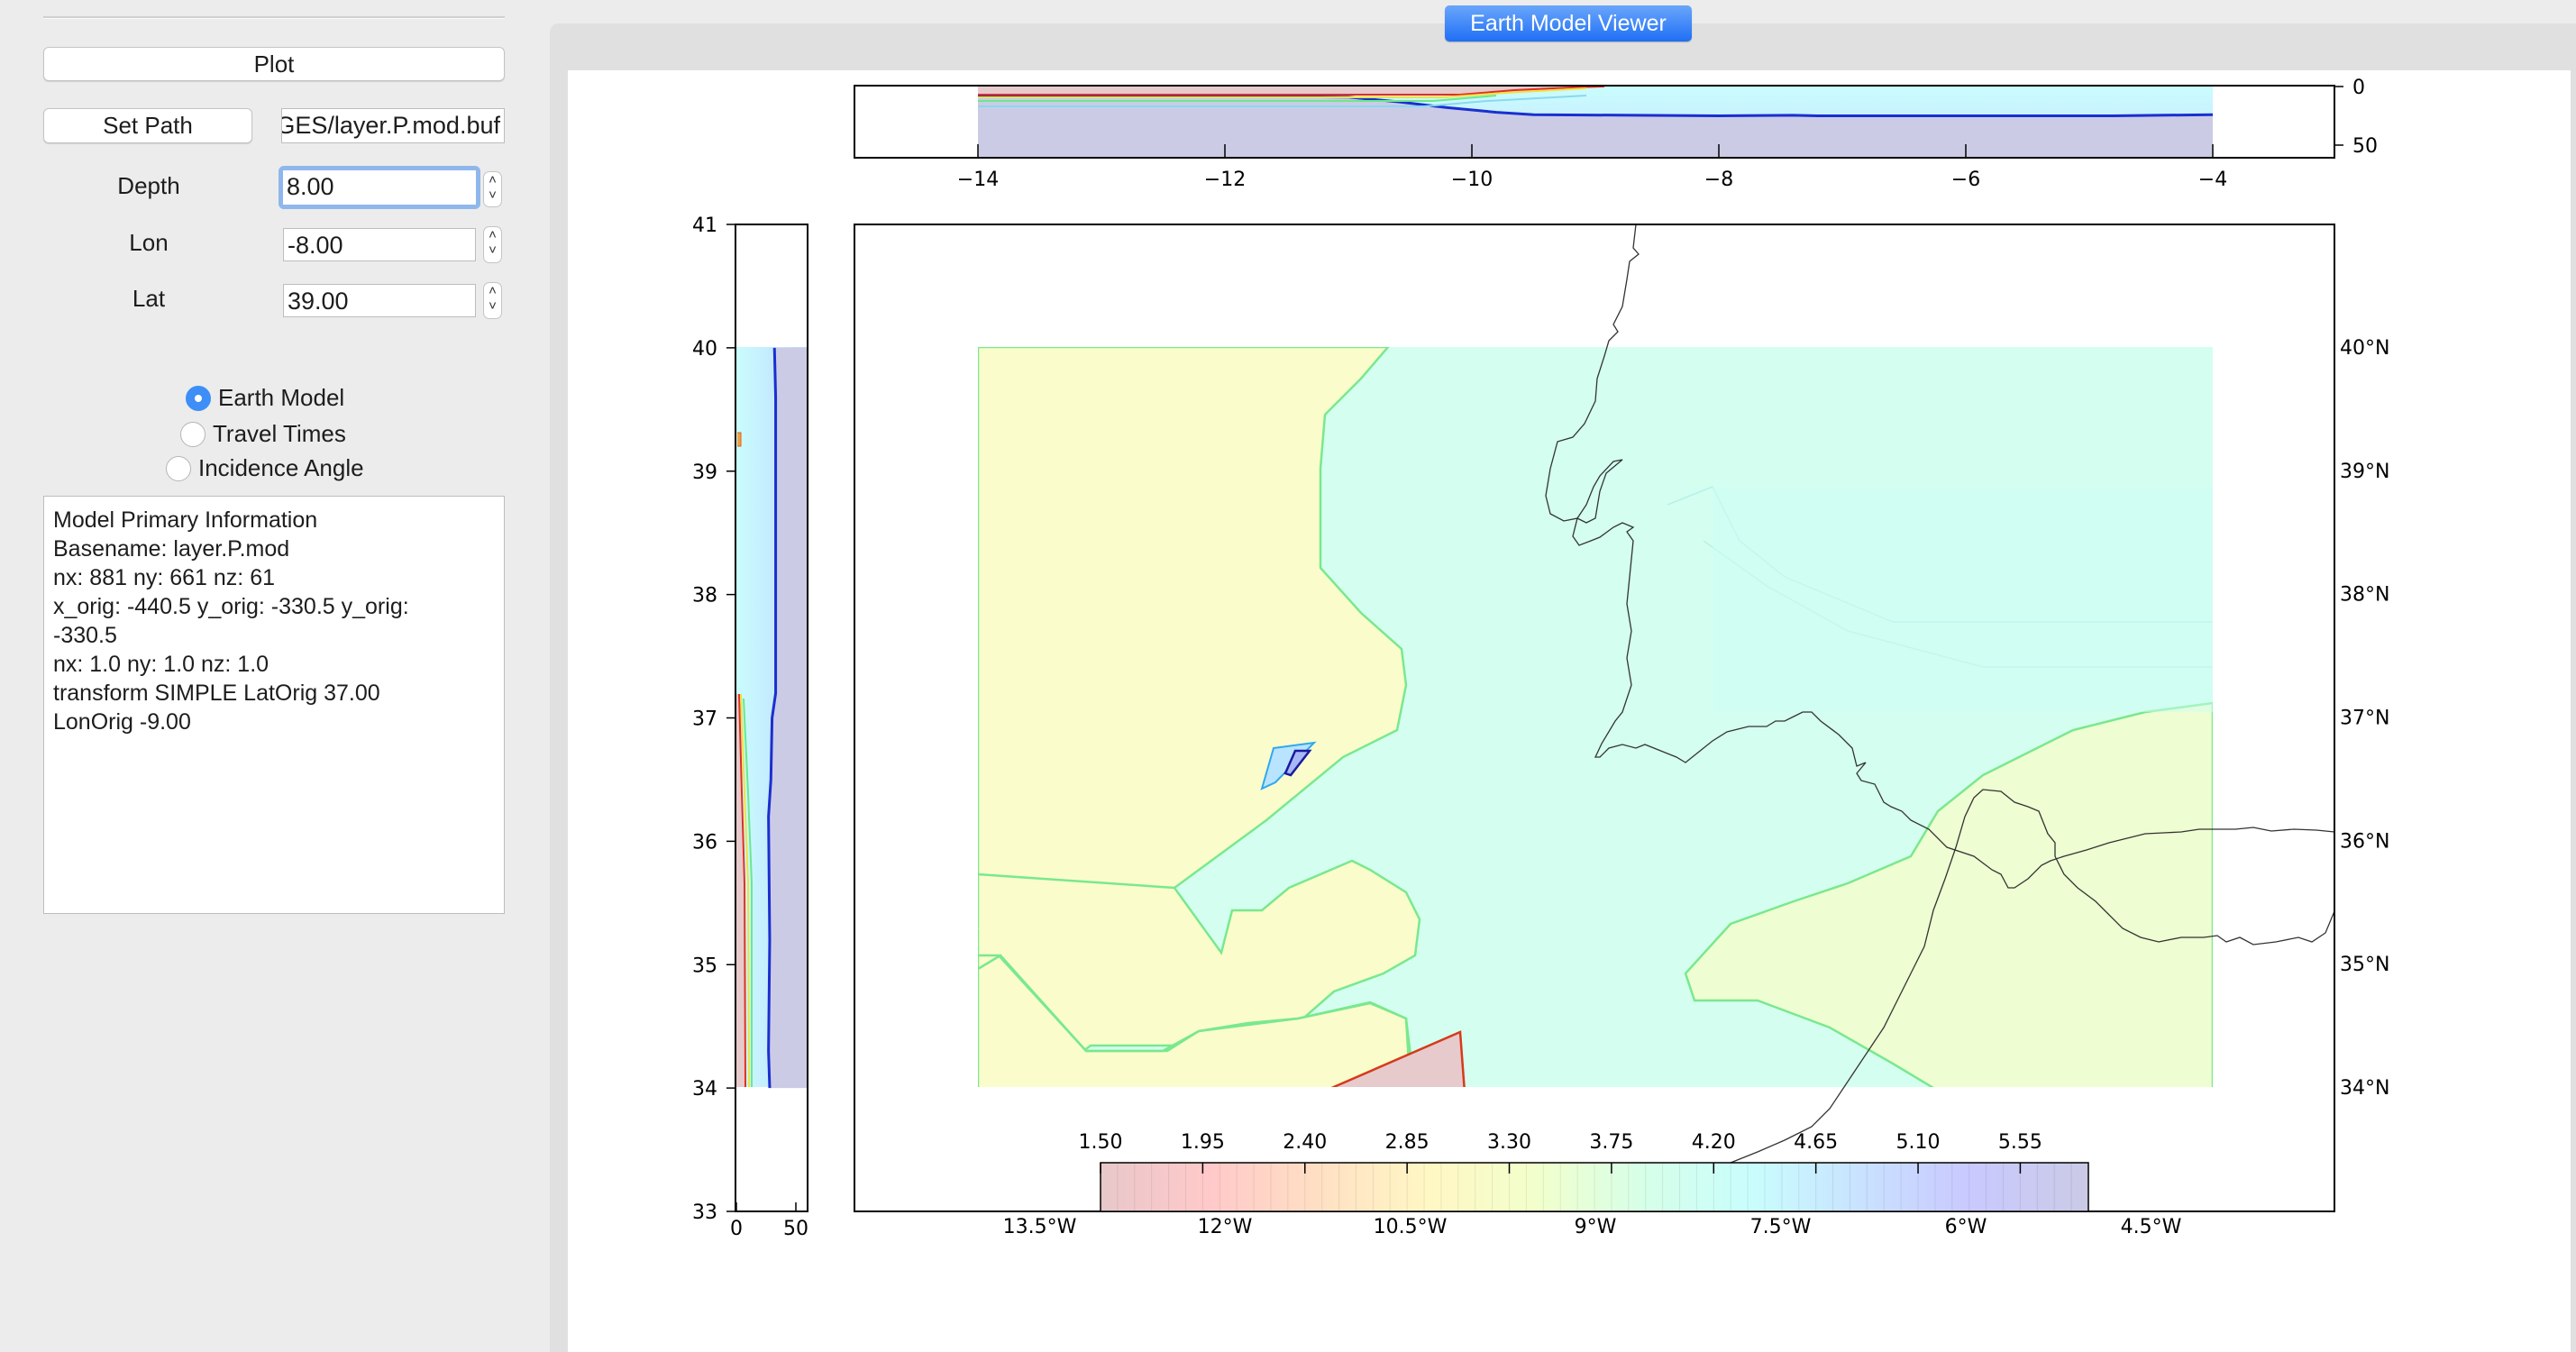 The image size is (2576, 1352). Describe the element at coordinates (2020, 1142) in the screenshot. I see `colorbar-tick-label: 5.55` at that location.